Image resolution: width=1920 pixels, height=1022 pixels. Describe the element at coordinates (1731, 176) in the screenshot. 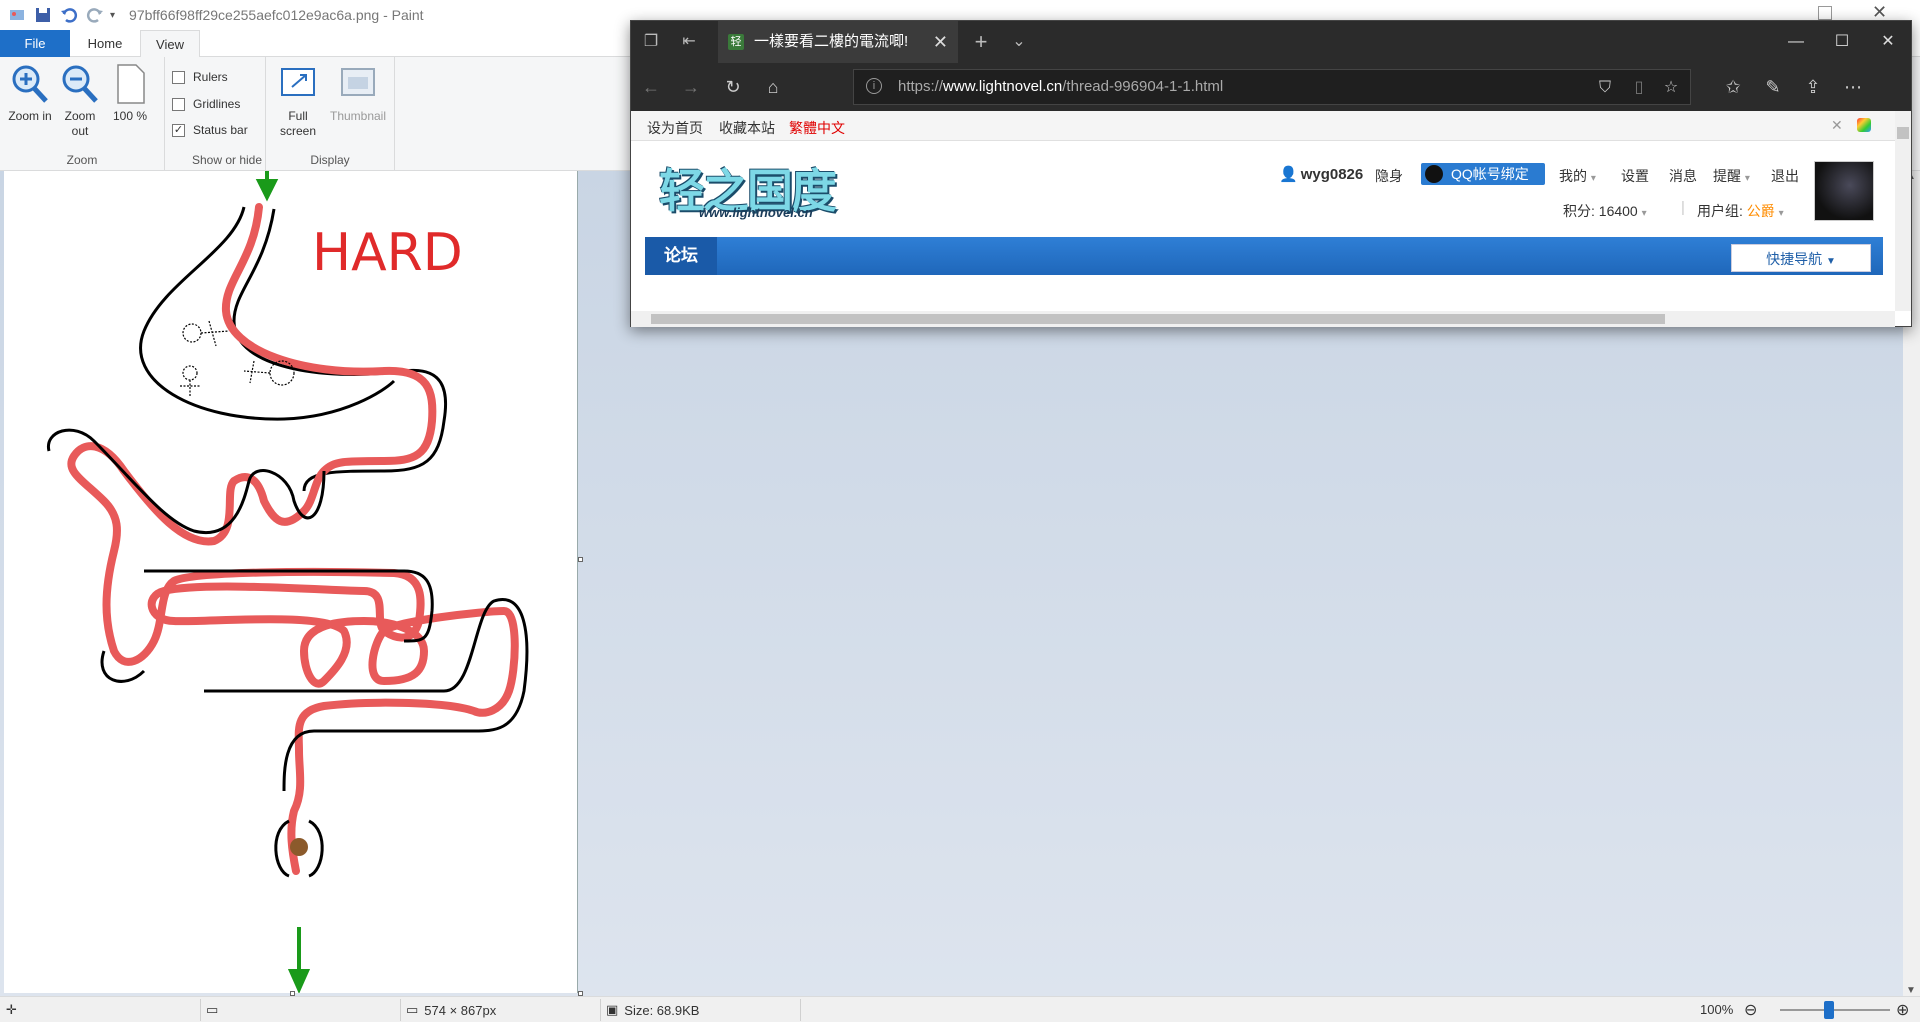

I see `menu-reminders: 提醒 ▾` at that location.